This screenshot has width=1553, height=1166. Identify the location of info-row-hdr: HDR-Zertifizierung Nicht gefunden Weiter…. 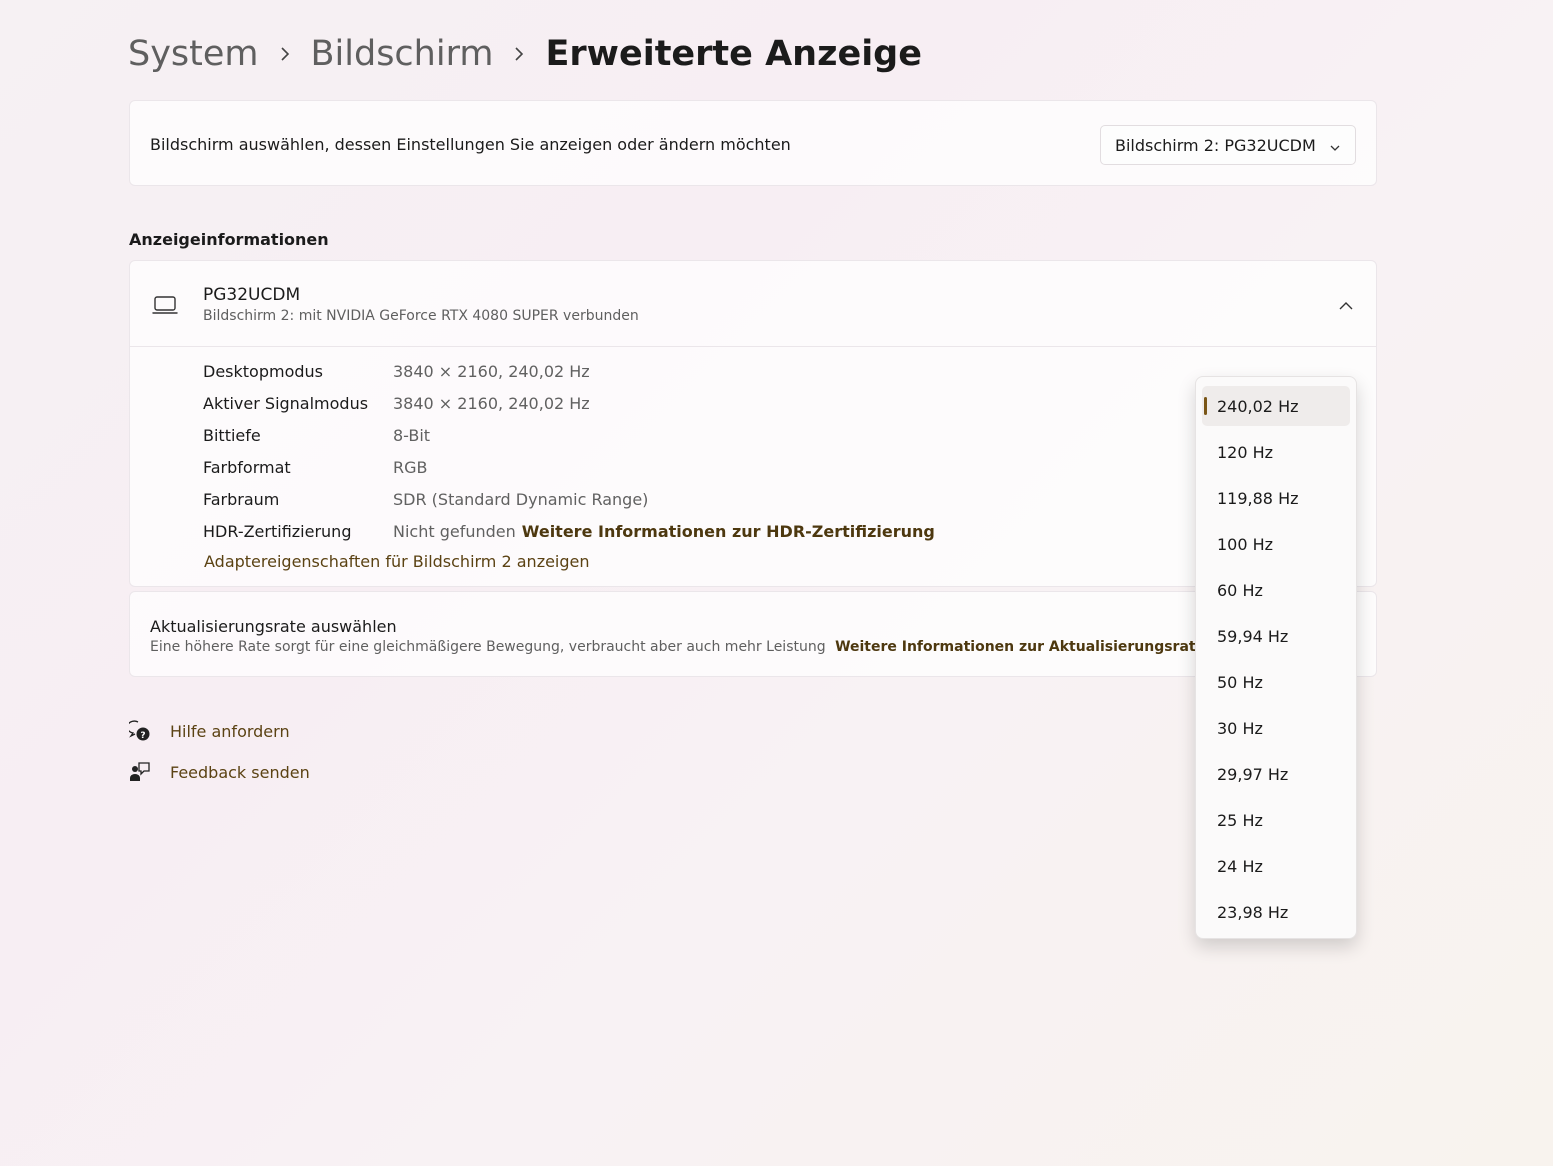
(569, 531).